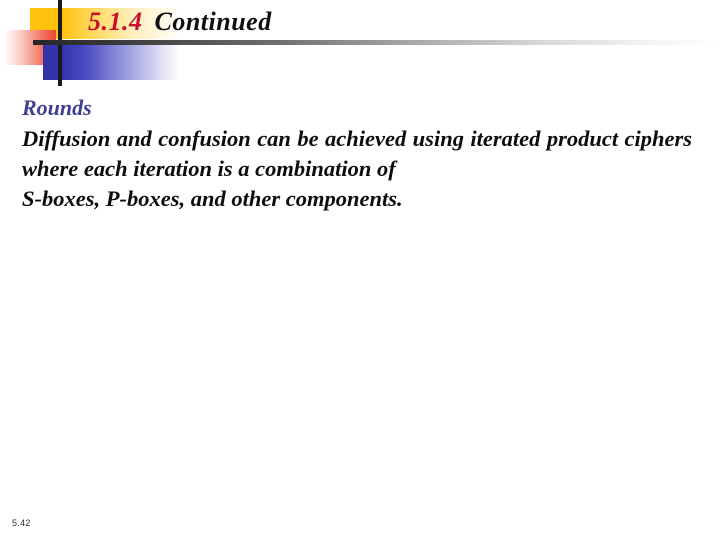  Describe the element at coordinates (30, 47) in the screenshot. I see `red-gradient-shape` at that location.